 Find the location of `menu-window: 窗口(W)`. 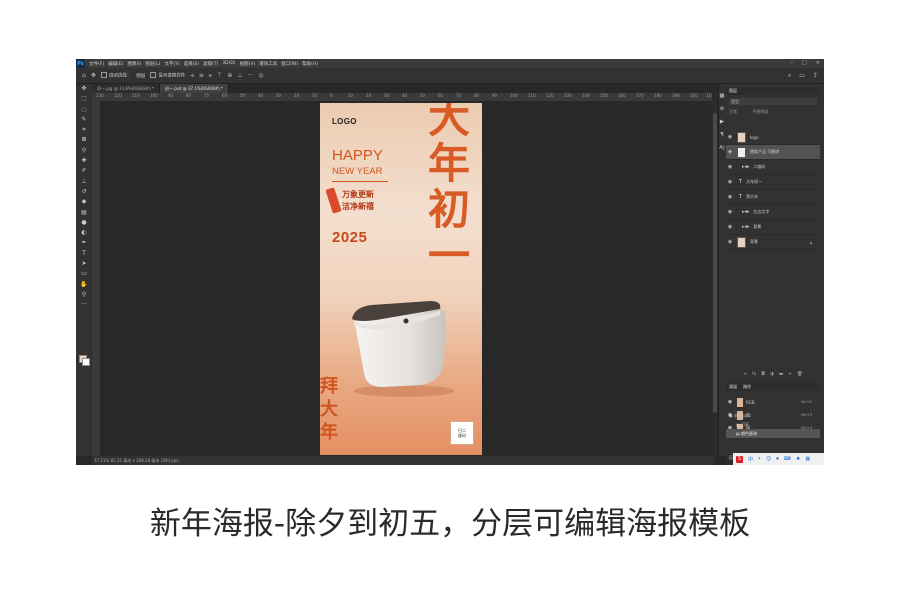

menu-window: 窗口(W) is located at coordinates (289, 64).